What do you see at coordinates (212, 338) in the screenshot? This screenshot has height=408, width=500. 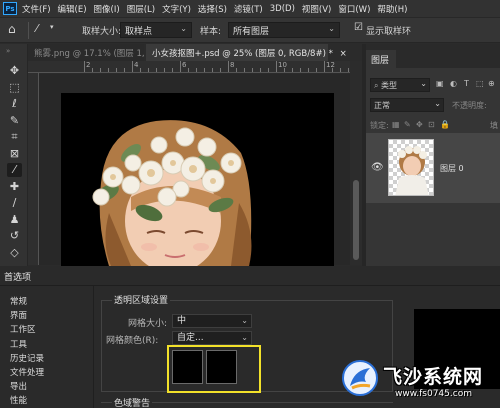 I see `grid-color-select: 自定... ⌄` at bounding box center [212, 338].